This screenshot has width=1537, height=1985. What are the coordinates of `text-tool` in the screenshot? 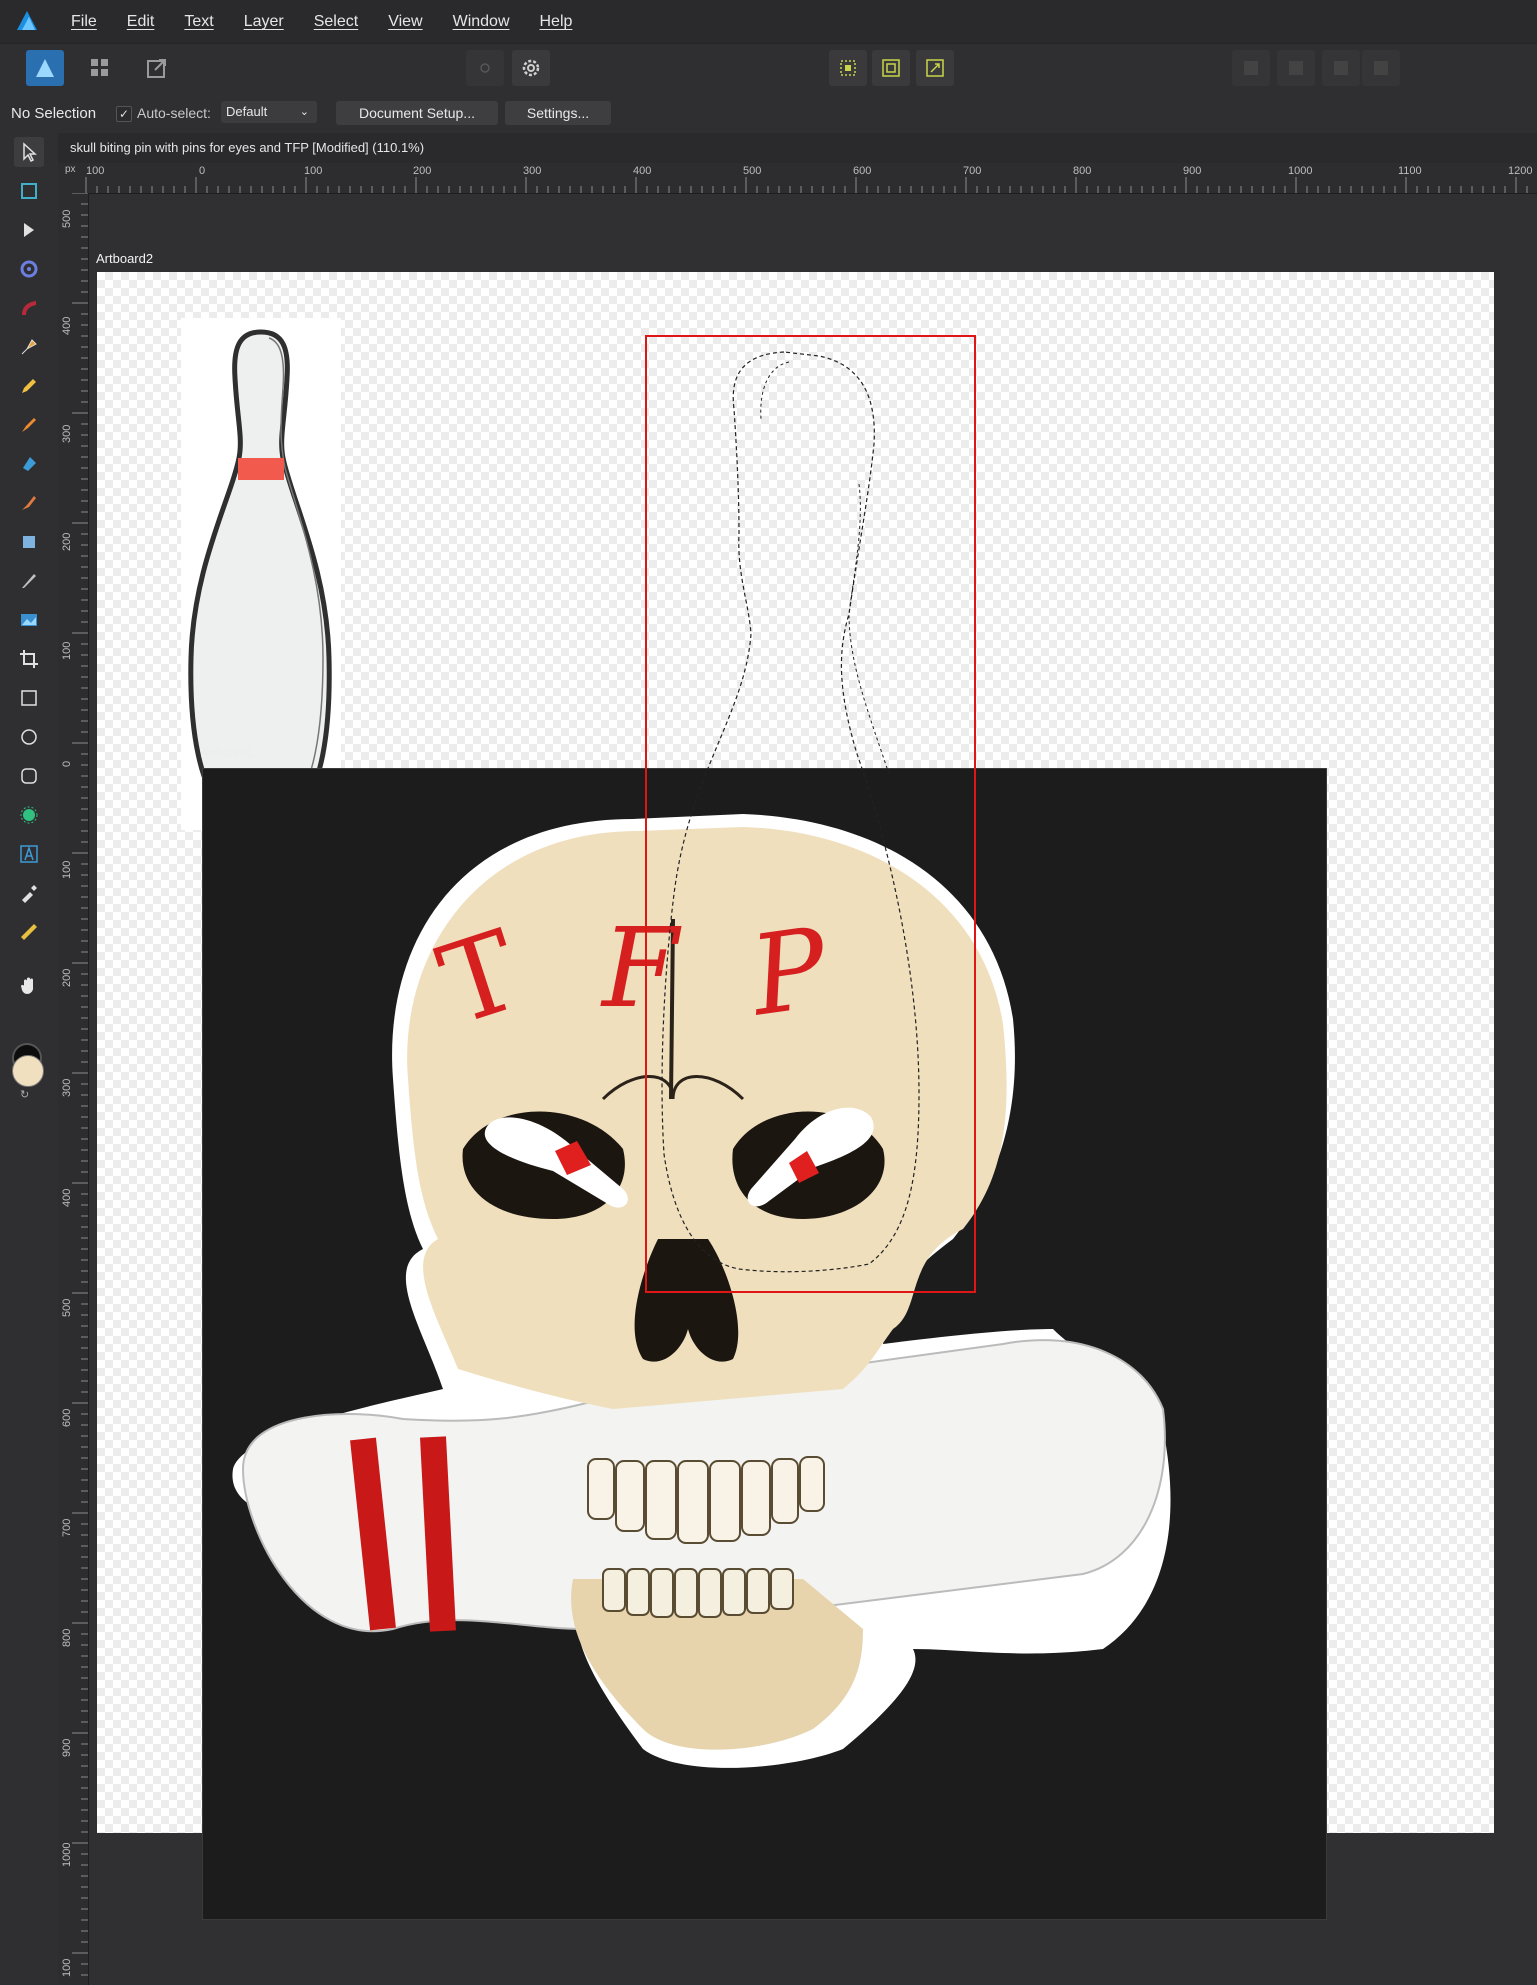 It's located at (29, 854).